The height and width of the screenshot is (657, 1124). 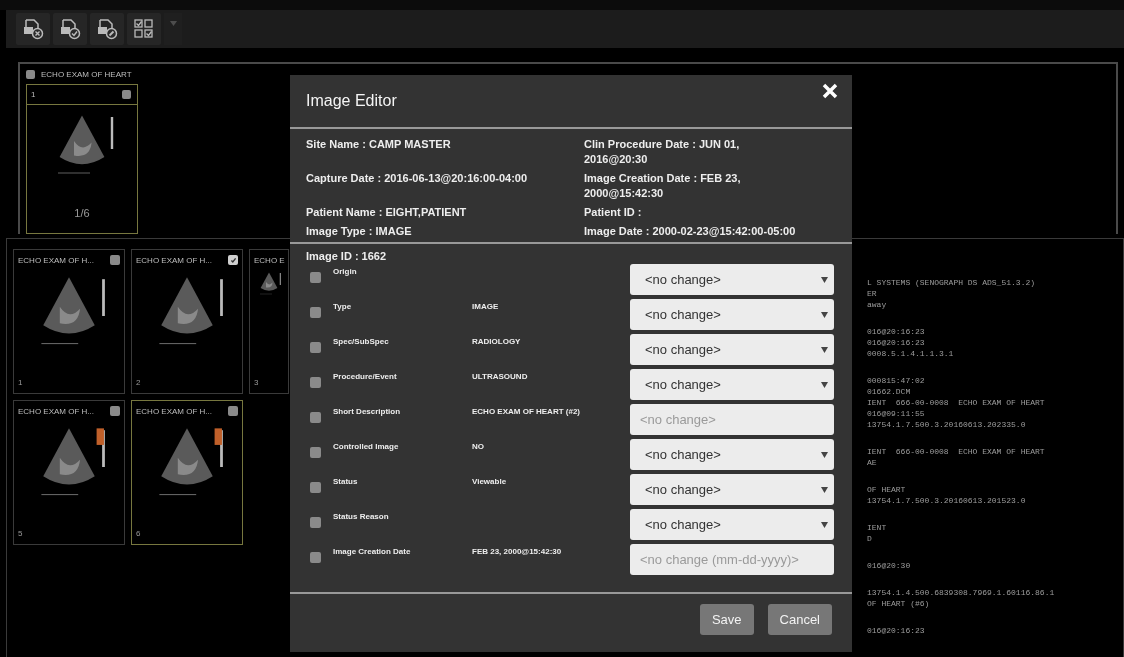 I want to click on thumbnail-card: ECHO E 3, so click(x=269, y=321).